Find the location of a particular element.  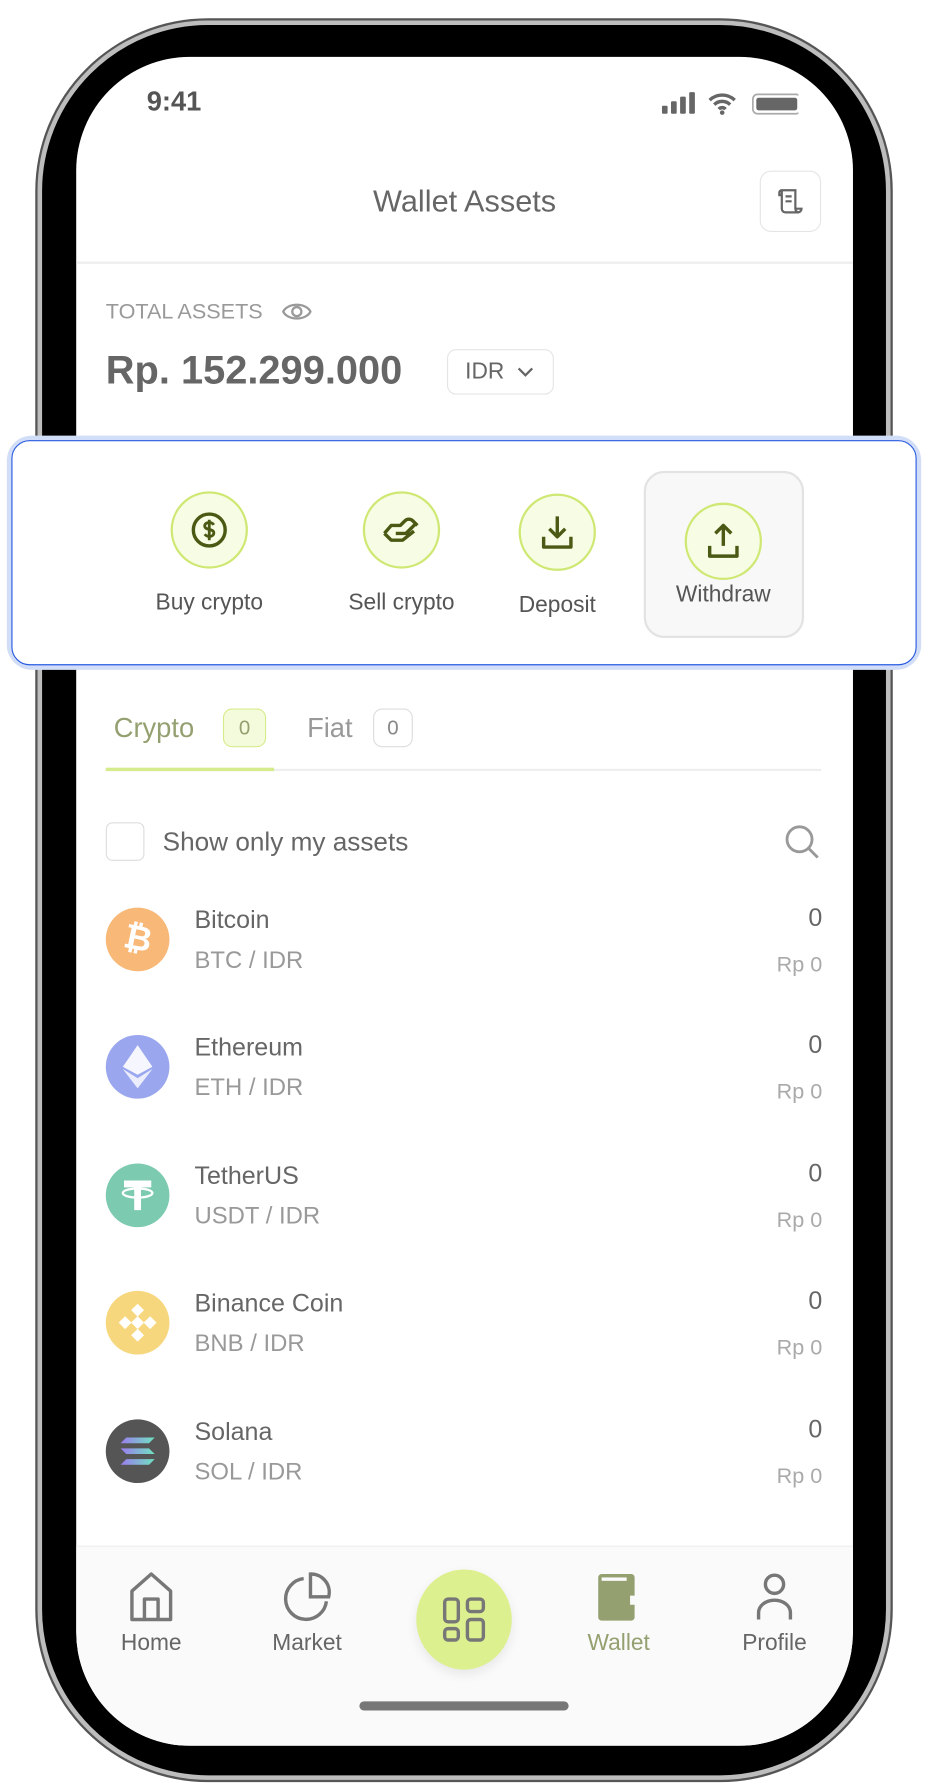

nav-label: Market is located at coordinates (307, 1643).